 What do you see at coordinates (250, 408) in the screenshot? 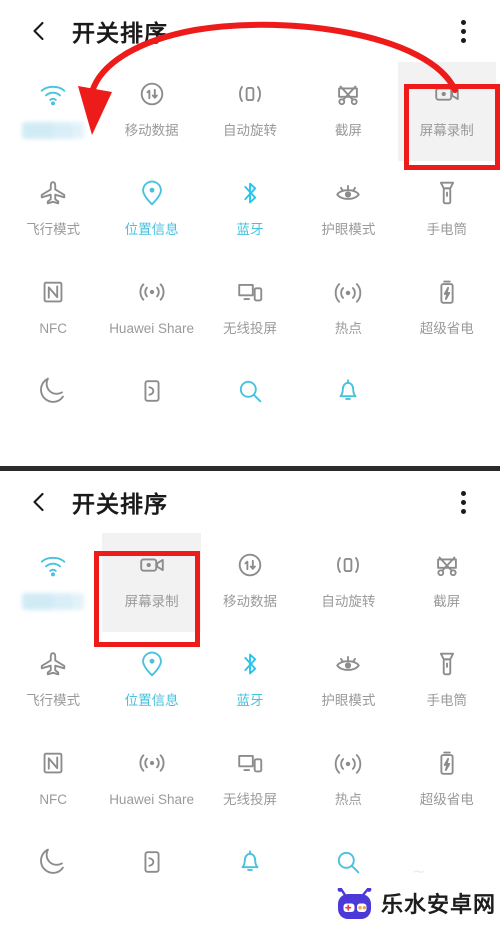
I see `quick-tile-search` at bounding box center [250, 408].